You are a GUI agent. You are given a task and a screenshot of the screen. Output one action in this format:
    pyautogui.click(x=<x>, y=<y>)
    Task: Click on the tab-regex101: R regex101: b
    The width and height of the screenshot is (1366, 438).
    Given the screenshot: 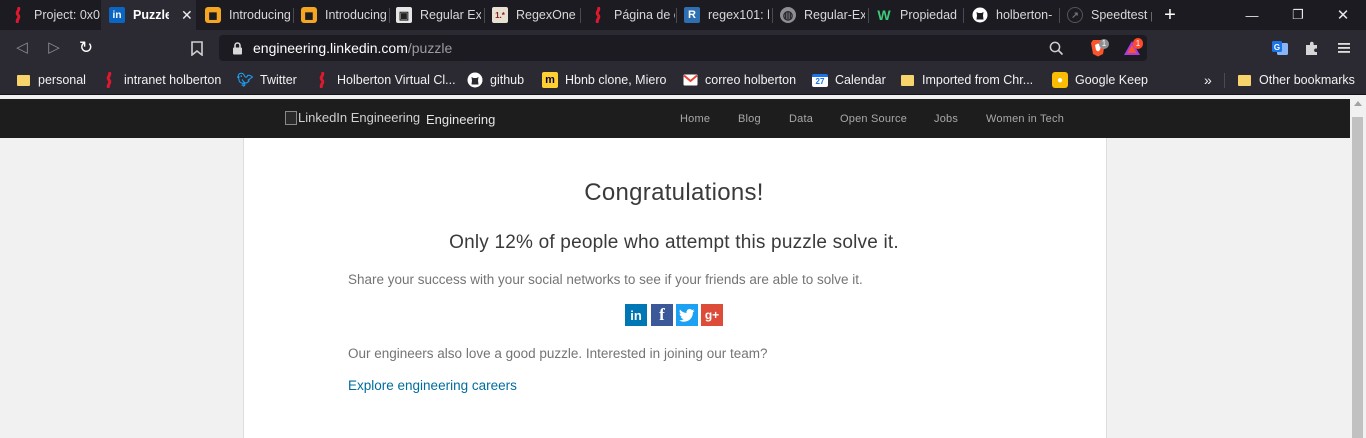 What is the action you would take?
    pyautogui.click(x=726, y=15)
    